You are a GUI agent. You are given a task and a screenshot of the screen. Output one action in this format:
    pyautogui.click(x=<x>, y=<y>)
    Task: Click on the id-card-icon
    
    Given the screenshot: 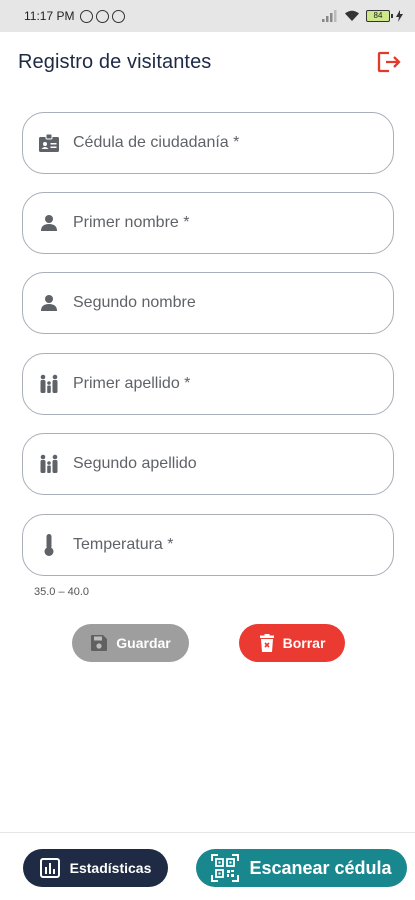 What is the action you would take?
    pyautogui.click(x=49, y=143)
    